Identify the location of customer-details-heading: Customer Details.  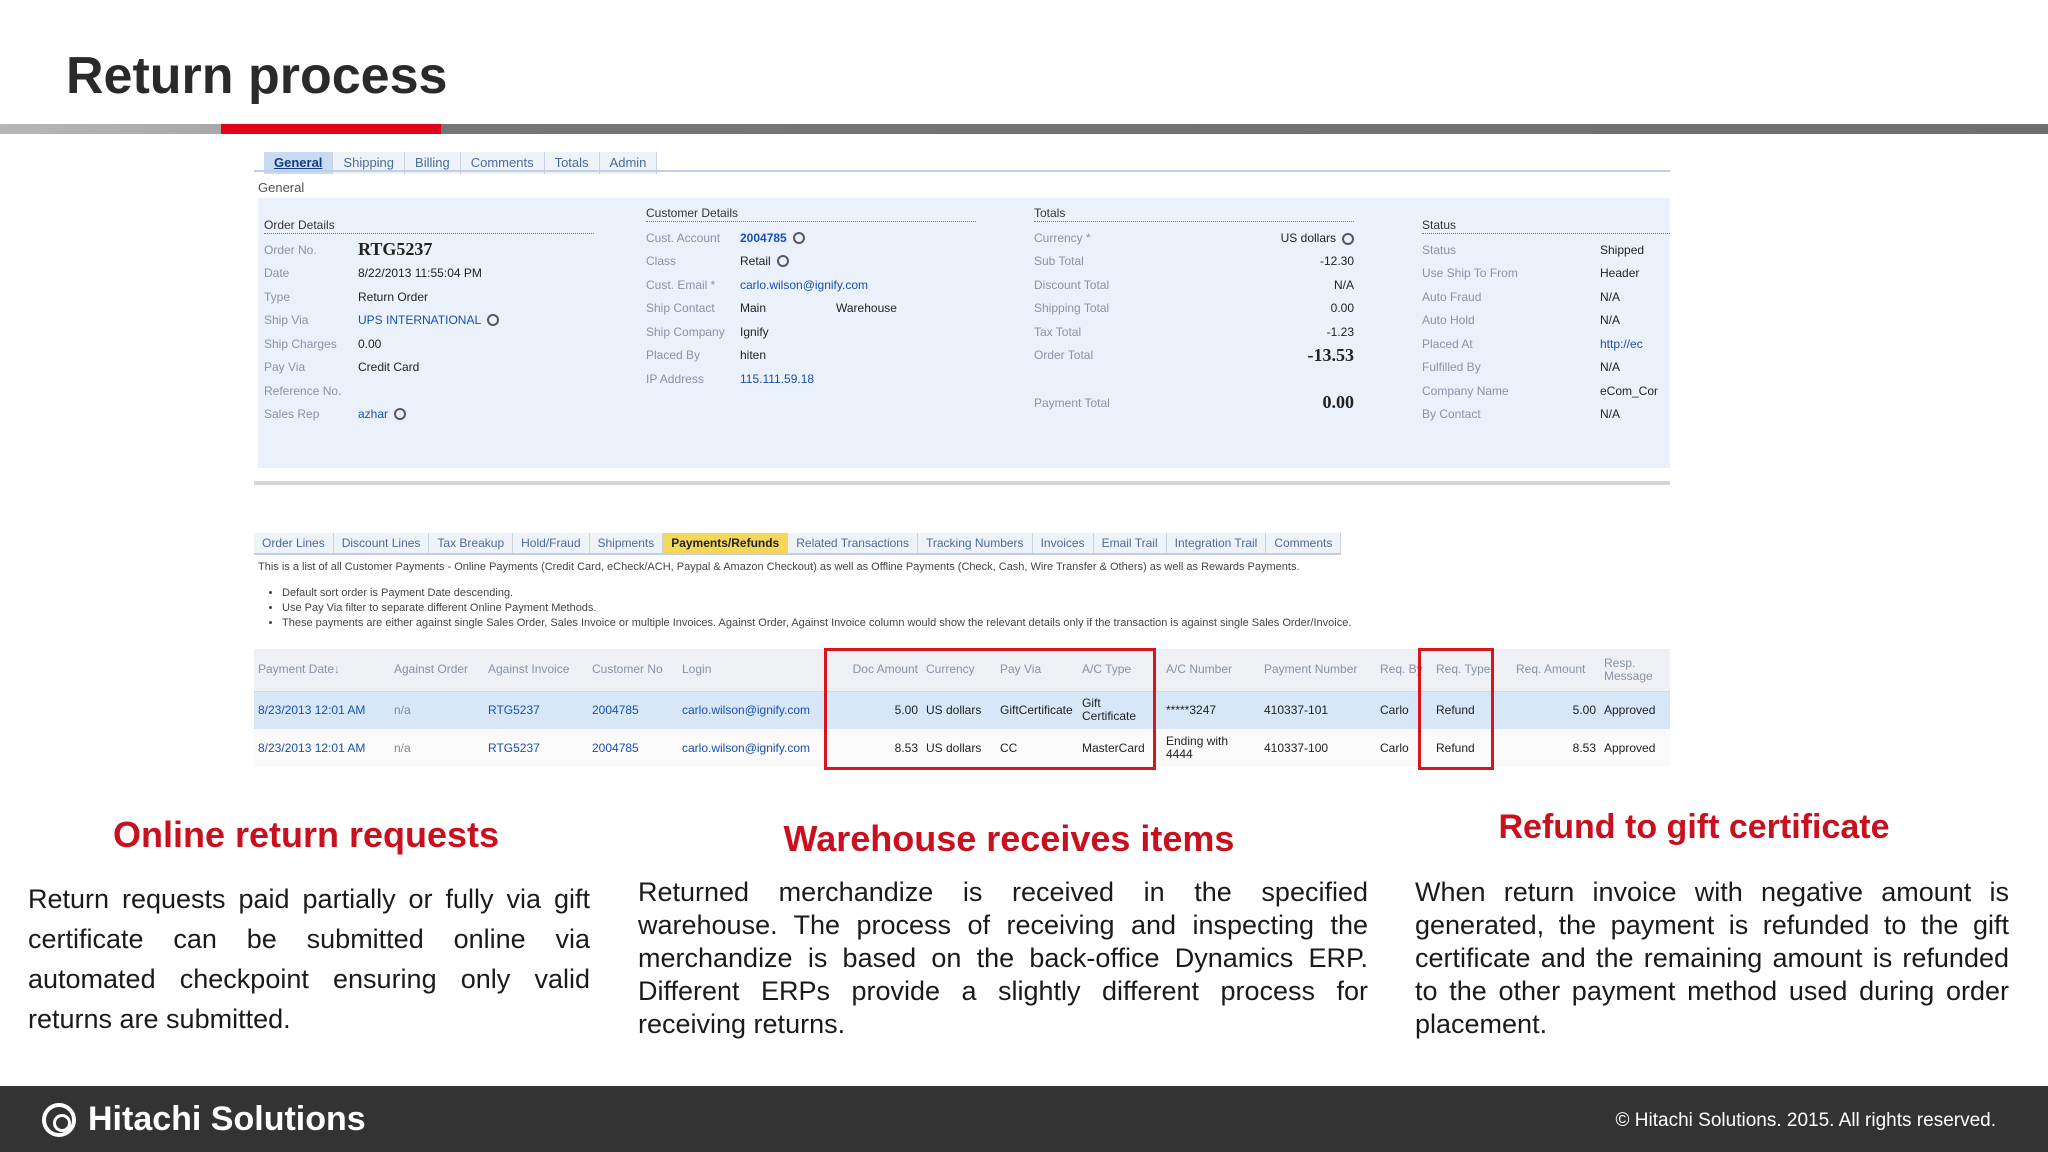
(811, 214).